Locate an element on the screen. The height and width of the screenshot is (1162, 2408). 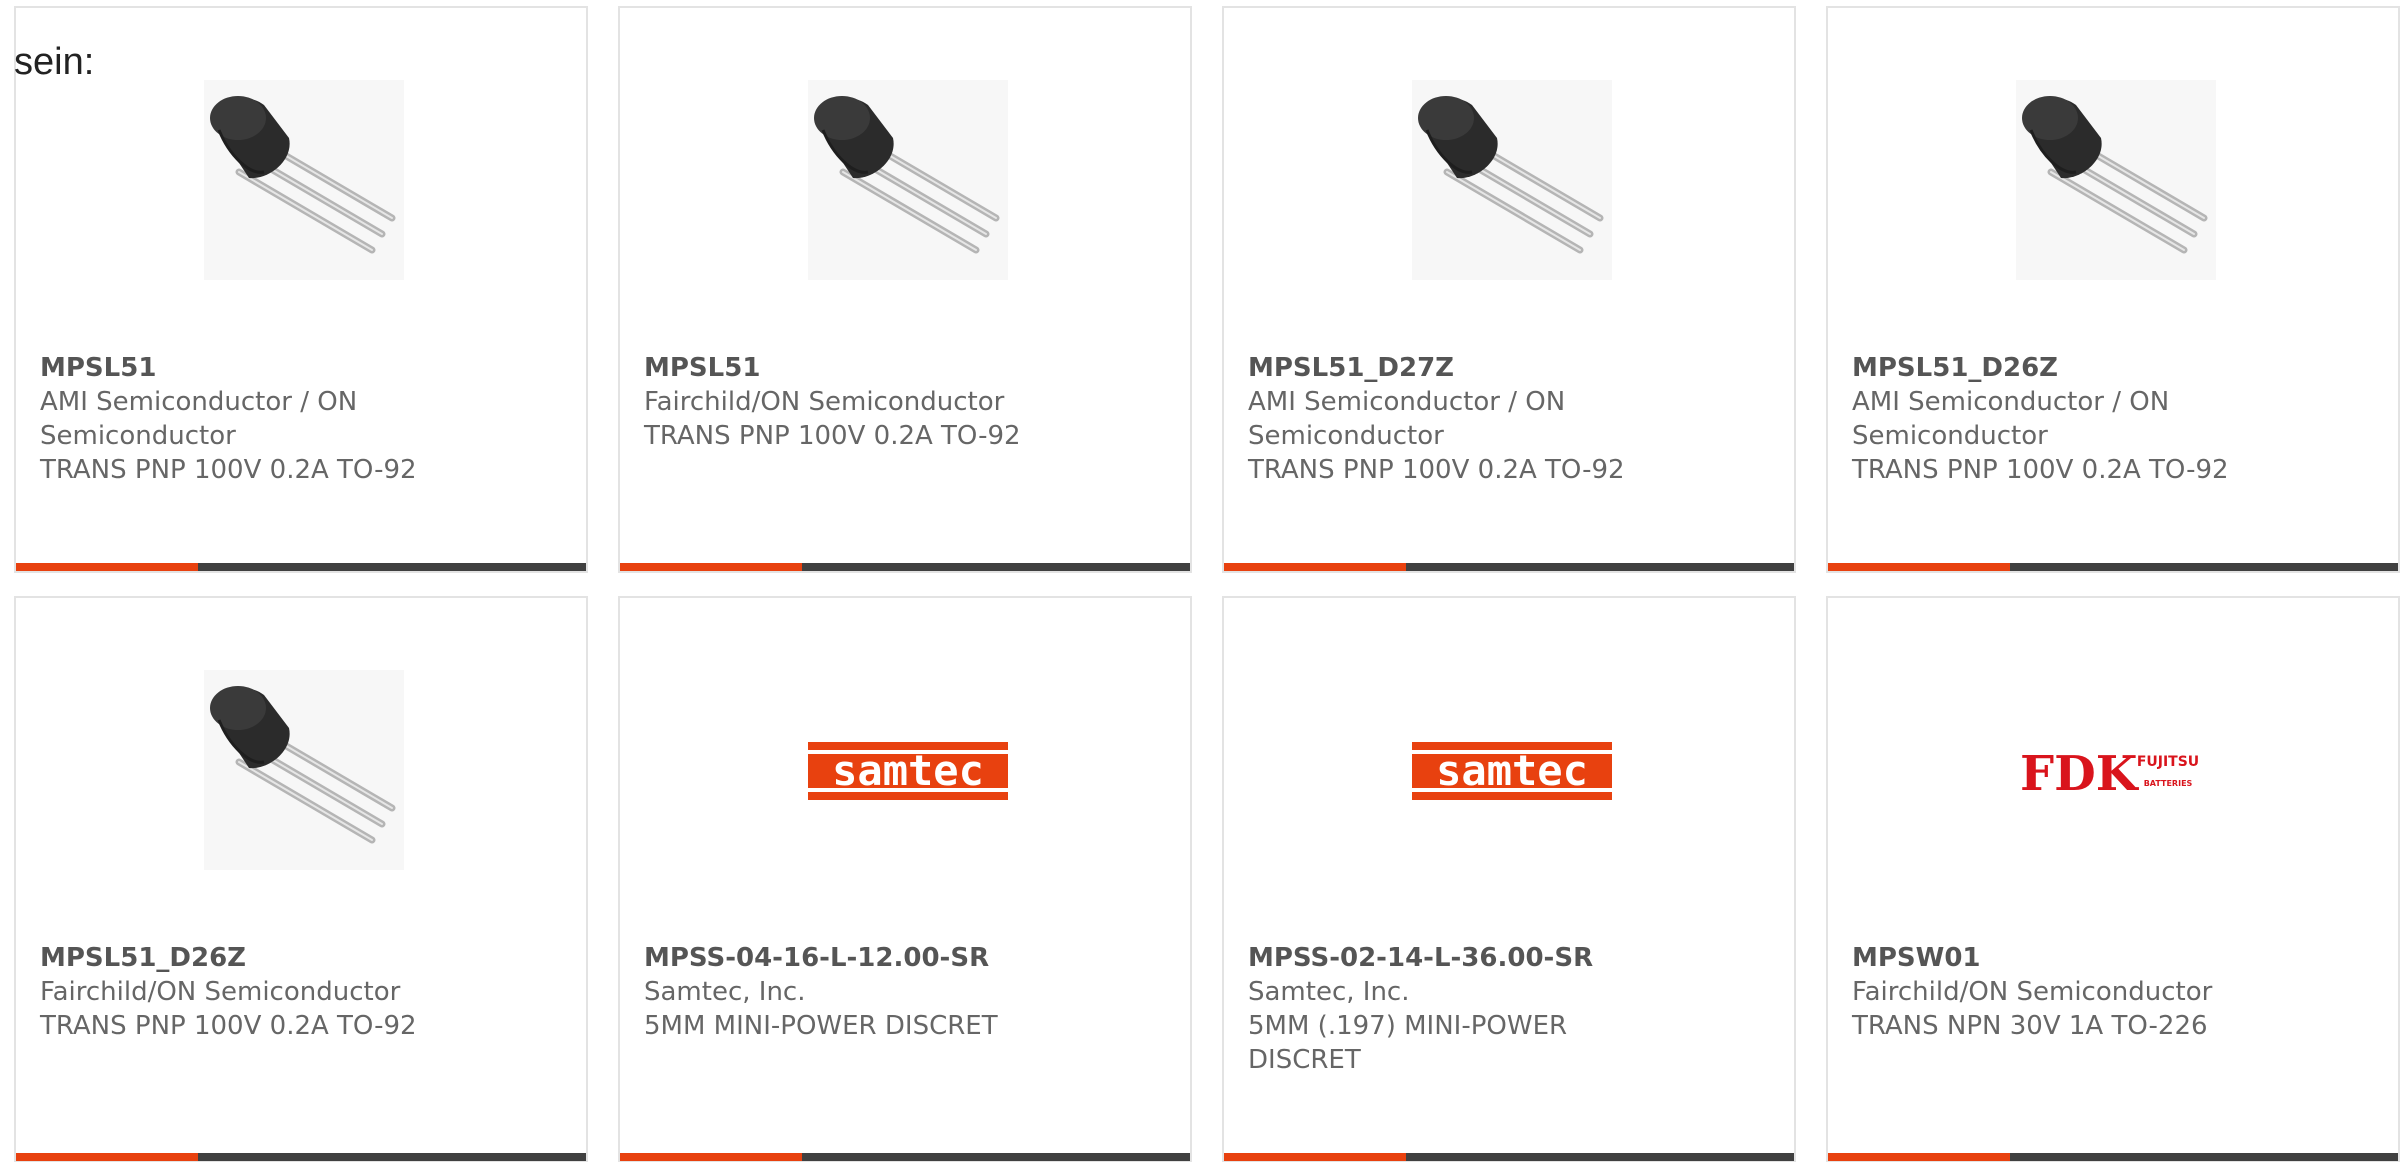
description: TRANS NPN 30V 1A TO-226 is located at coordinates (2030, 1026).